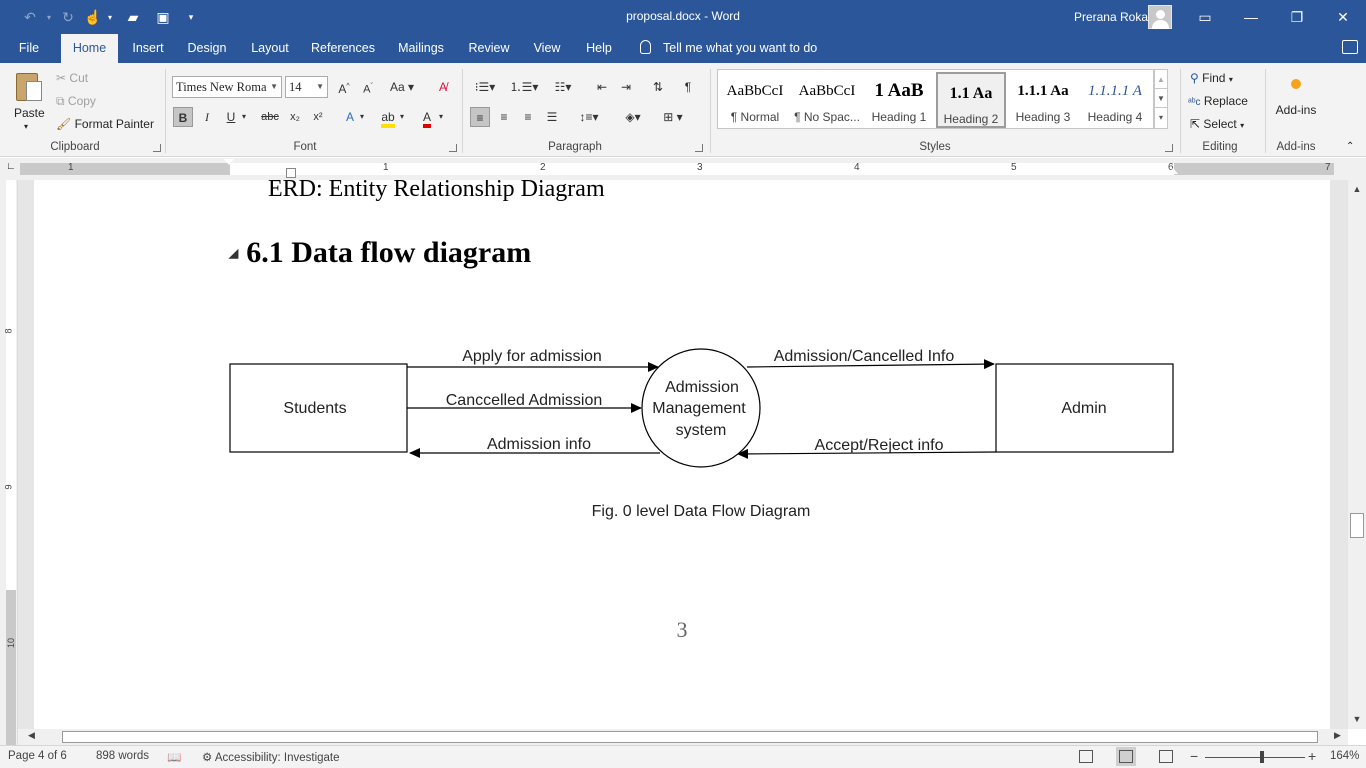 This screenshot has height=768, width=1366. What do you see at coordinates (1126, 756) in the screenshot?
I see `print-layout-icon` at bounding box center [1126, 756].